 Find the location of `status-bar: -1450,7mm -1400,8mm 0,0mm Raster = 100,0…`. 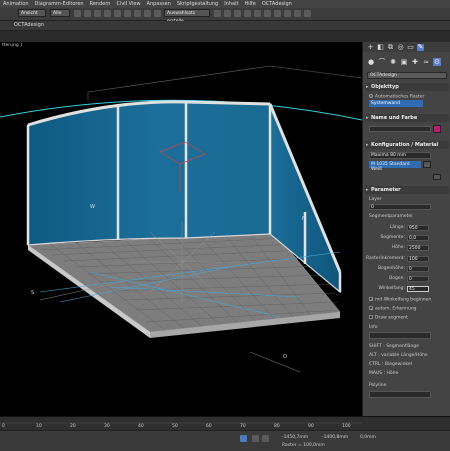

status-bar: -1450,7mm -1400,8mm 0,0mm Raster = 100,0… is located at coordinates (225, 440).